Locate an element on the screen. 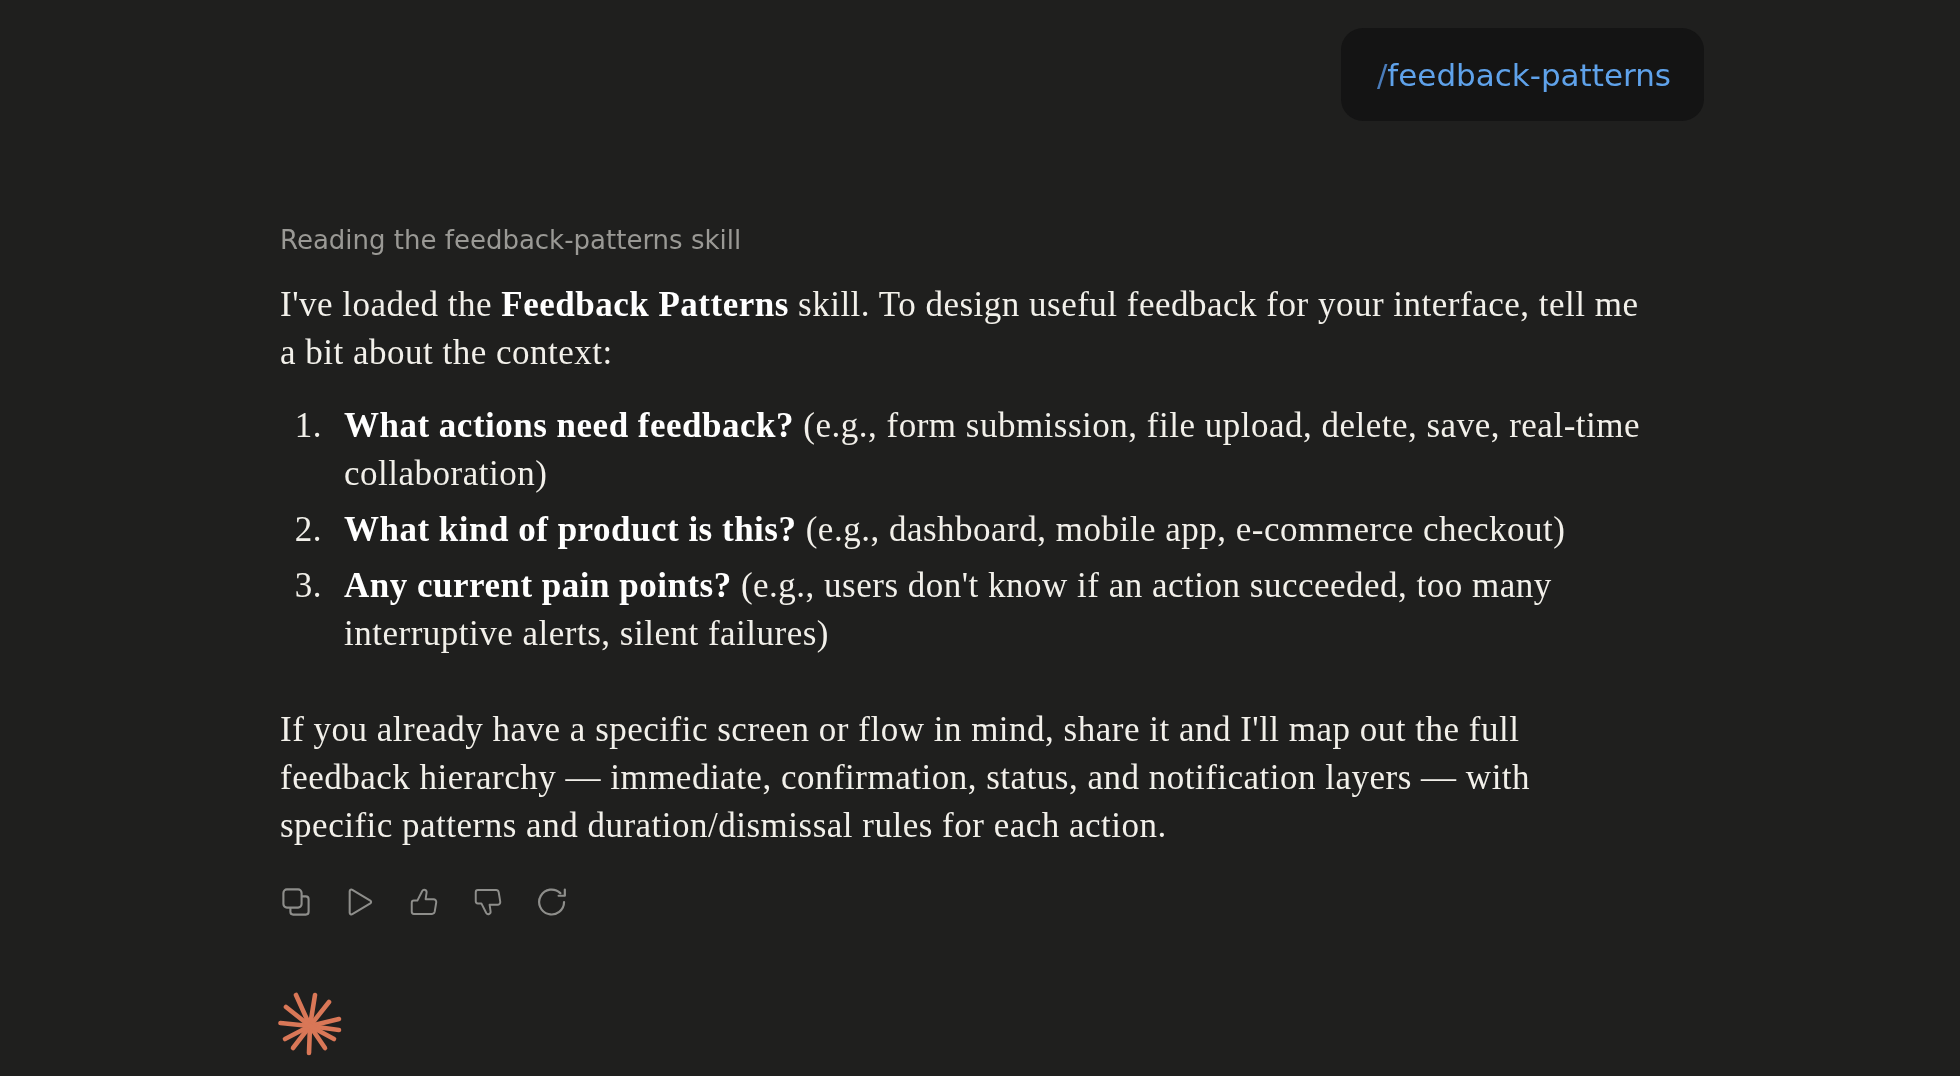 The image size is (1960, 1076). question-text: What actions need feedback? (e.g., form submission, file upload, delete, save, real-time collaboration) is located at coordinates (992, 450).